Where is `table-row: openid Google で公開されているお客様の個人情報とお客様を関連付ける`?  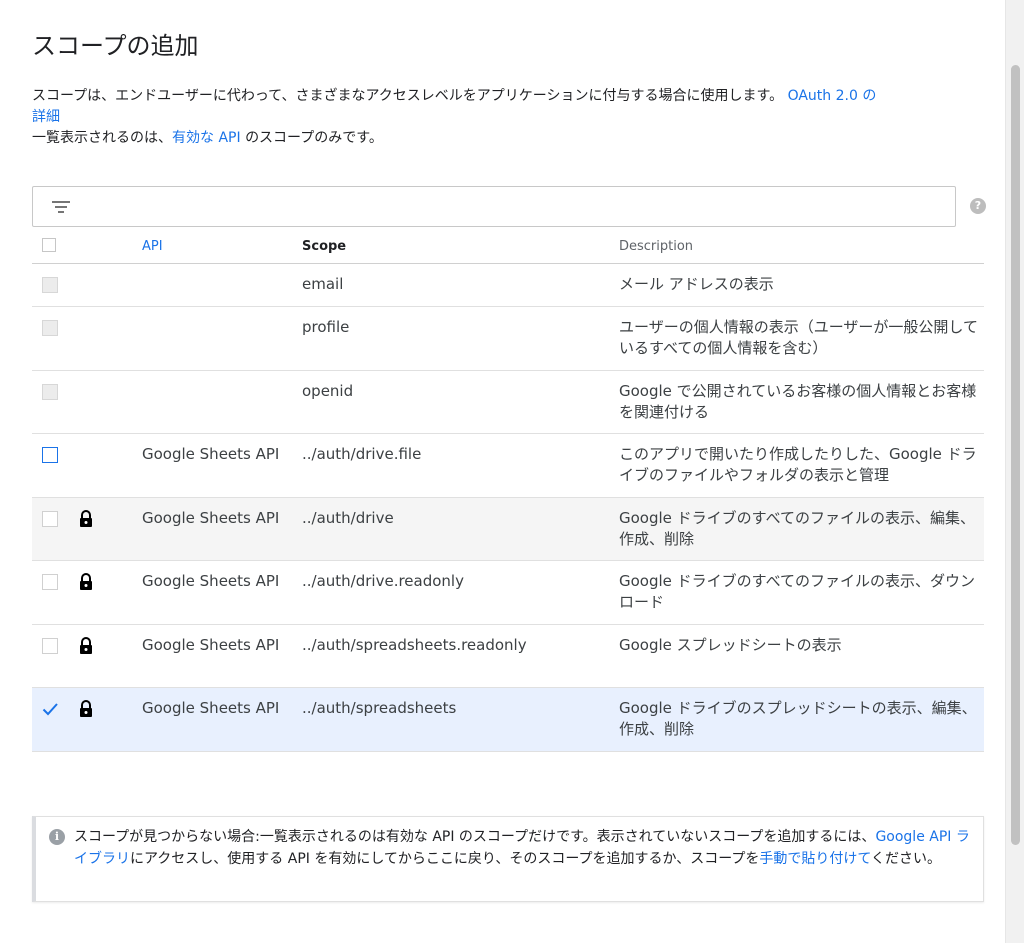 table-row: openid Google で公開されているお客様の個人情報とお客様を関連付ける is located at coordinates (508, 402).